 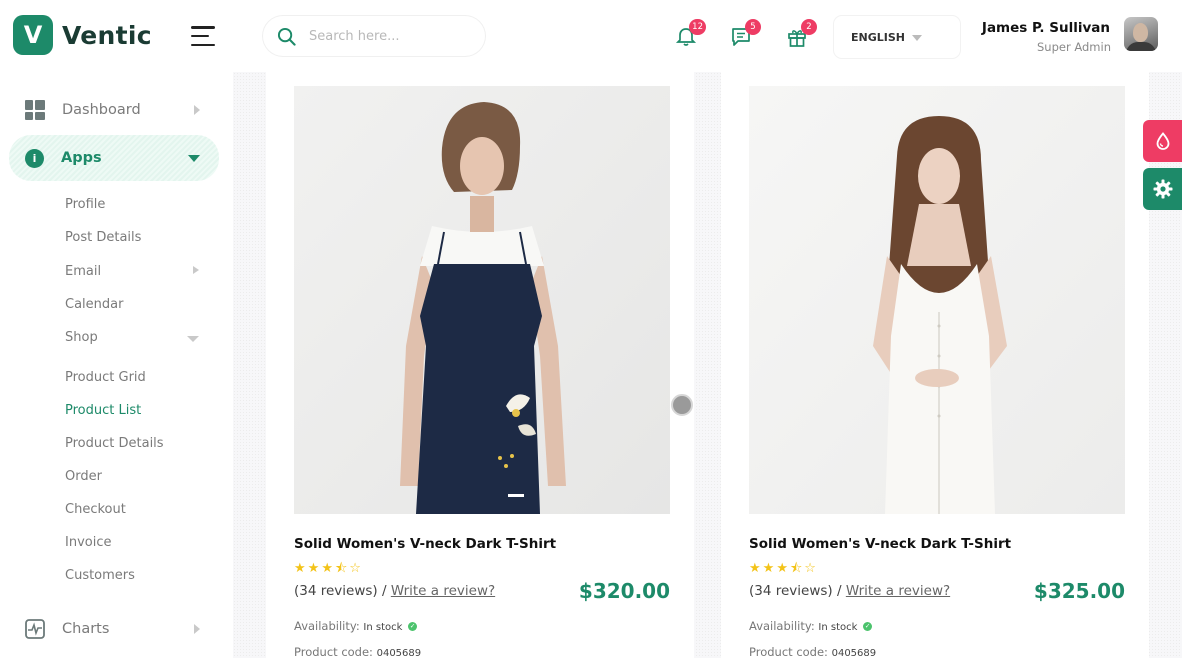 I want to click on sidebar-item-label: Charts, so click(x=86, y=629).